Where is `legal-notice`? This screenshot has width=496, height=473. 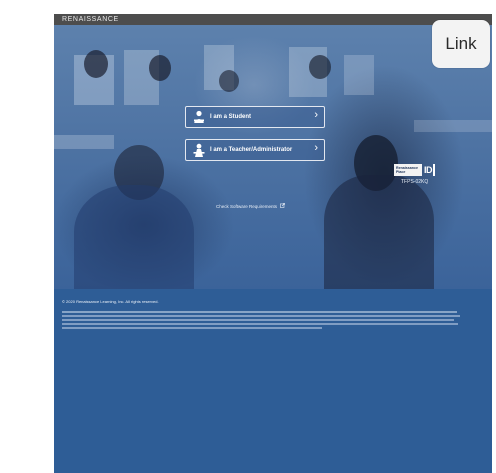 legal-notice is located at coordinates (262, 320).